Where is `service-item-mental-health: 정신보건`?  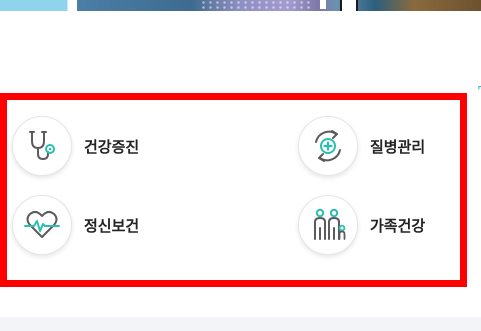 service-item-mental-health: 정신보건 is located at coordinates (75, 225).